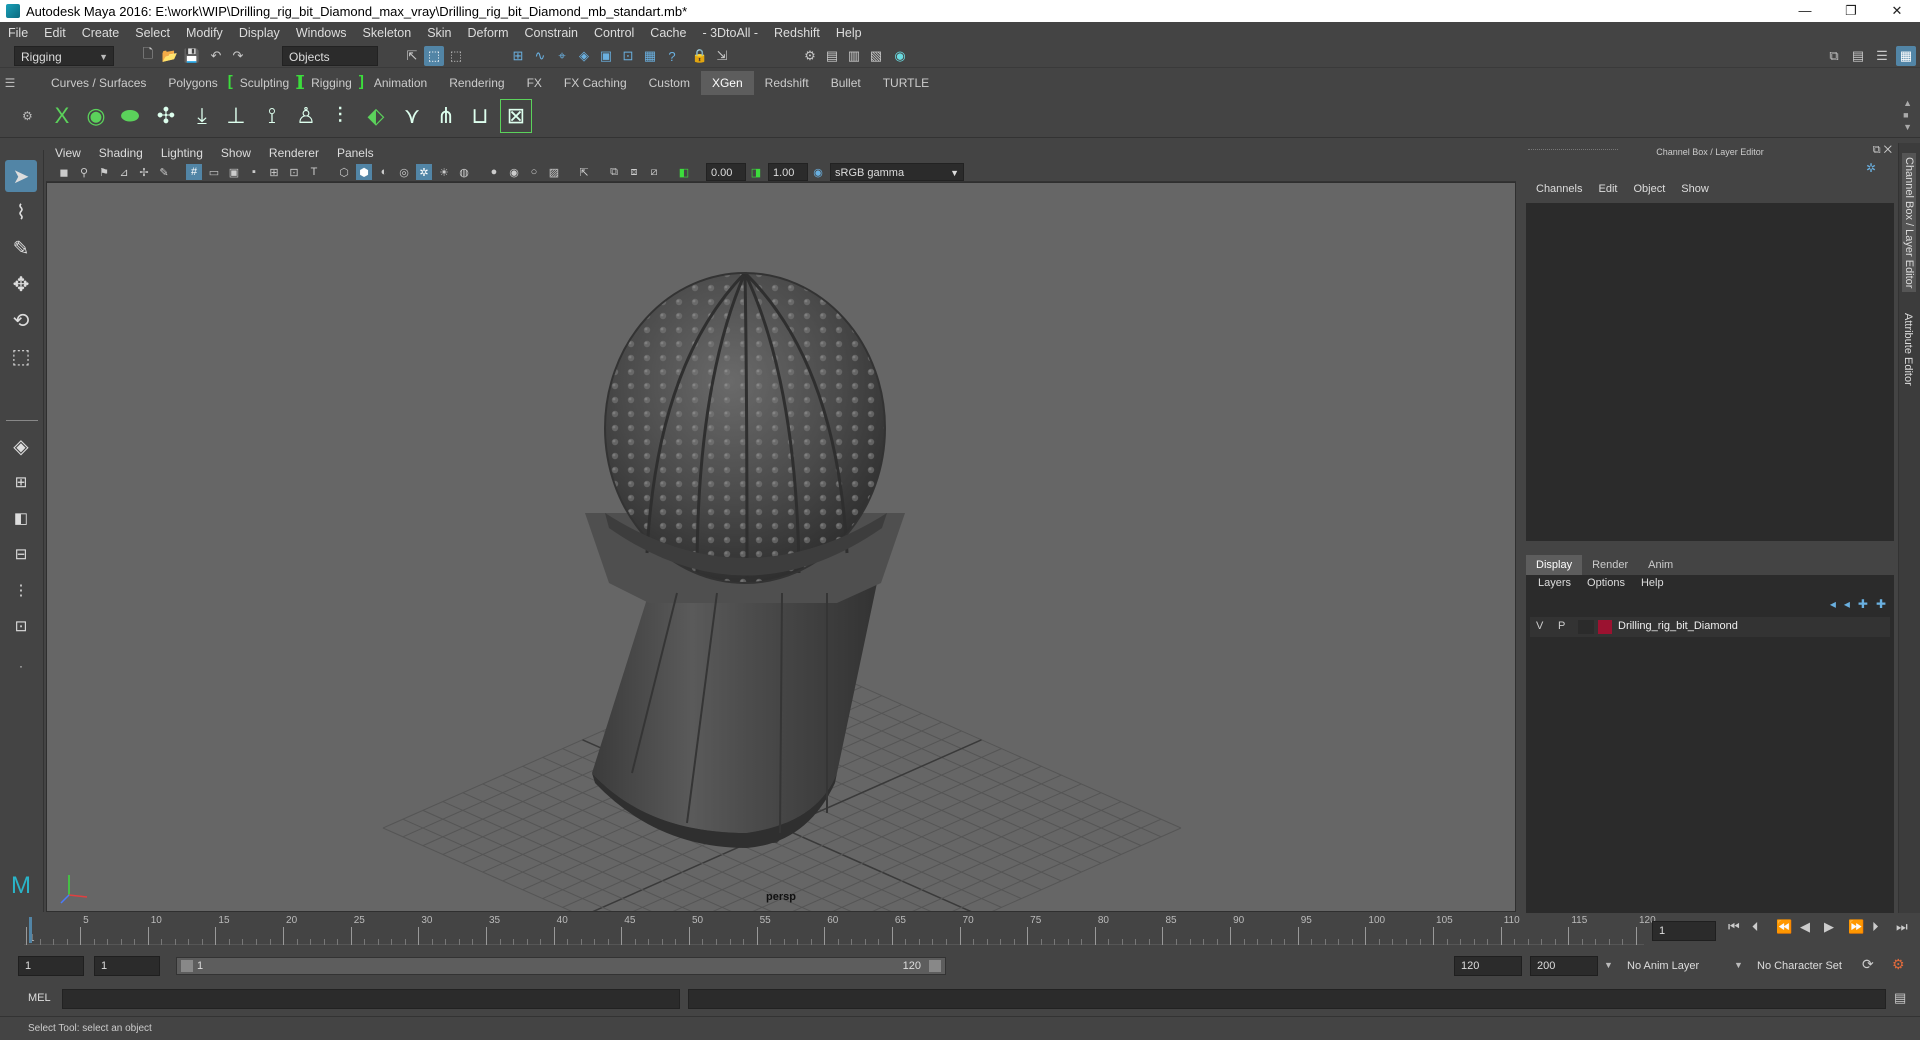  I want to click on viewport-menu-renderer: Renderer, so click(294, 153).